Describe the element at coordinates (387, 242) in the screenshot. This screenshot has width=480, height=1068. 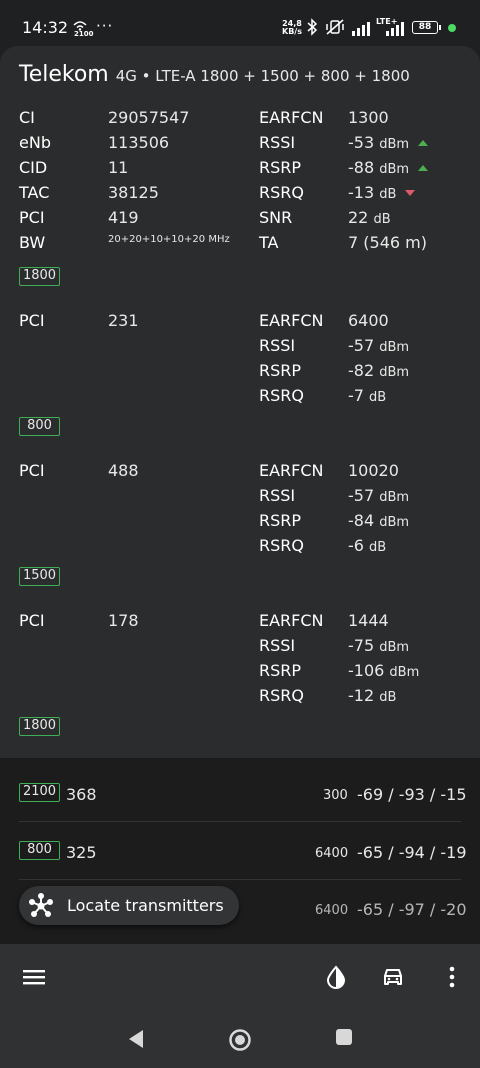
I see `ta-value: 7 (546 m)` at that location.